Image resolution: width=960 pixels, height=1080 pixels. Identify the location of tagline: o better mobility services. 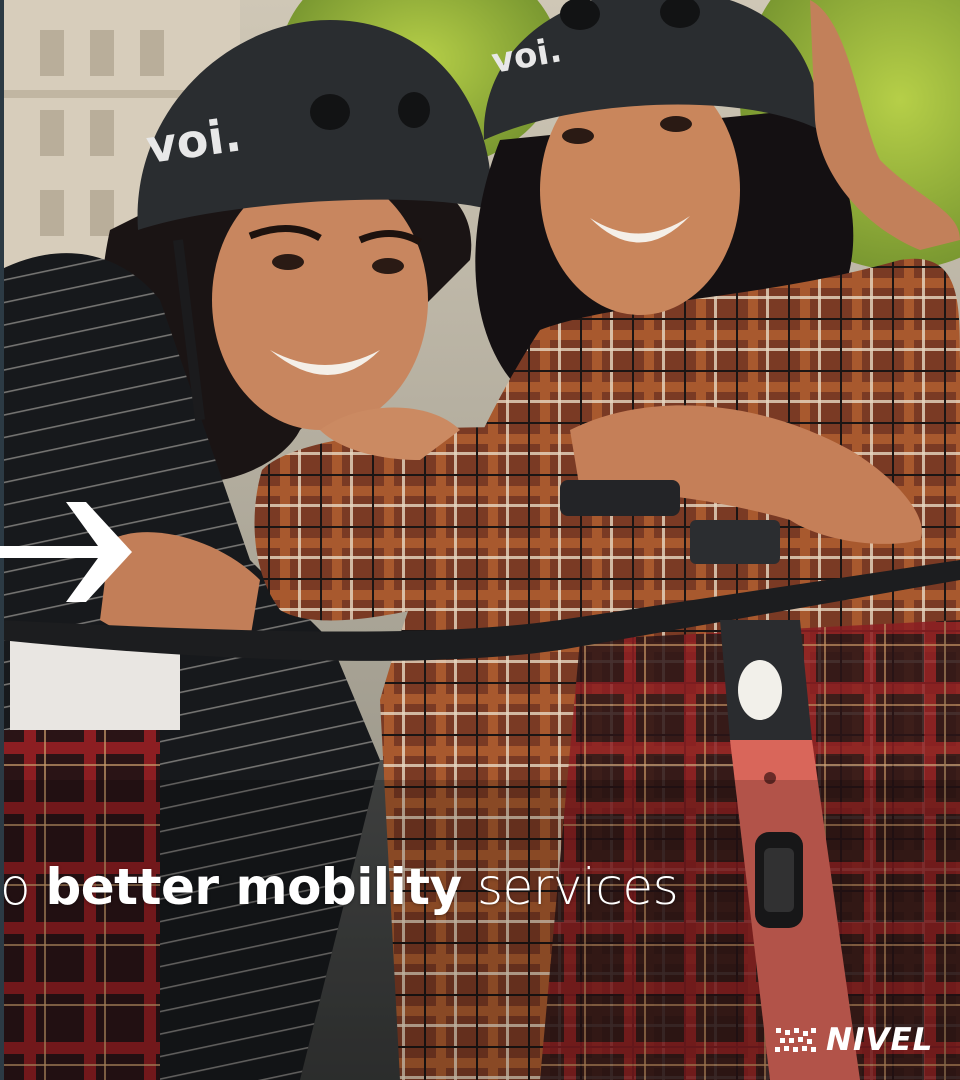
(480, 887).